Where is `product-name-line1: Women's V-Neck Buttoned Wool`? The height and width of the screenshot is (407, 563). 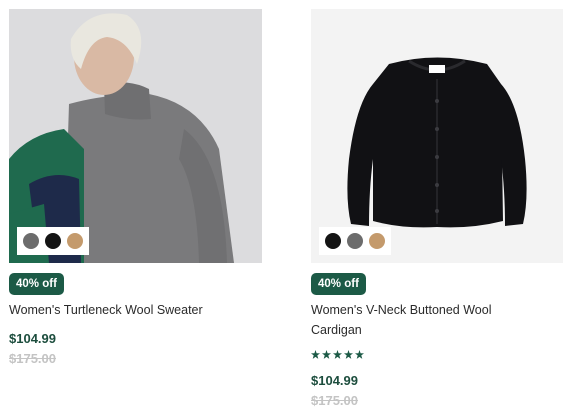 product-name-line1: Women's V-Neck Buttoned Wool is located at coordinates (431, 310).